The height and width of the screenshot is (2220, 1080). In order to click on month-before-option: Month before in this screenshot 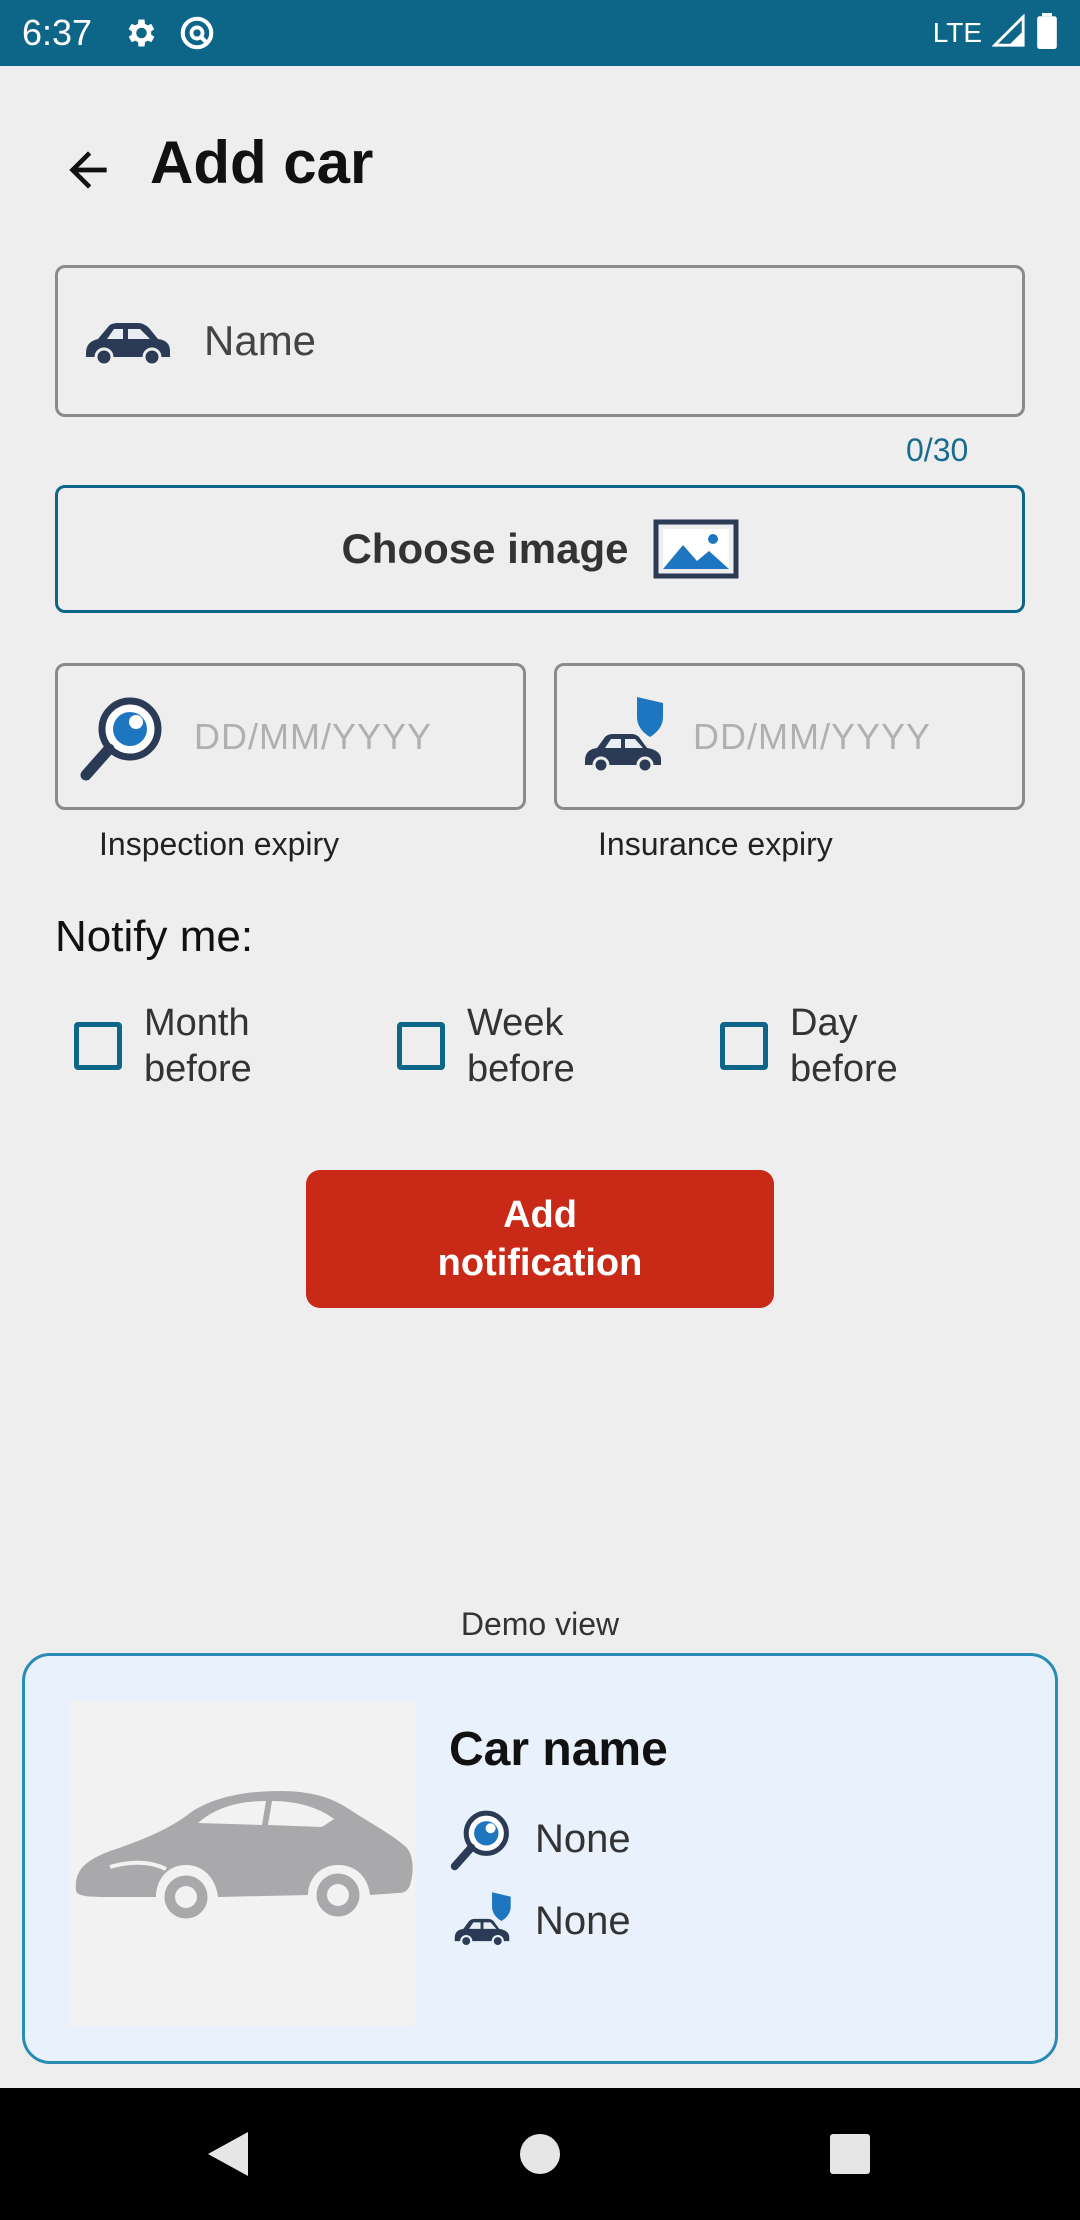, I will do `click(184, 1046)`.